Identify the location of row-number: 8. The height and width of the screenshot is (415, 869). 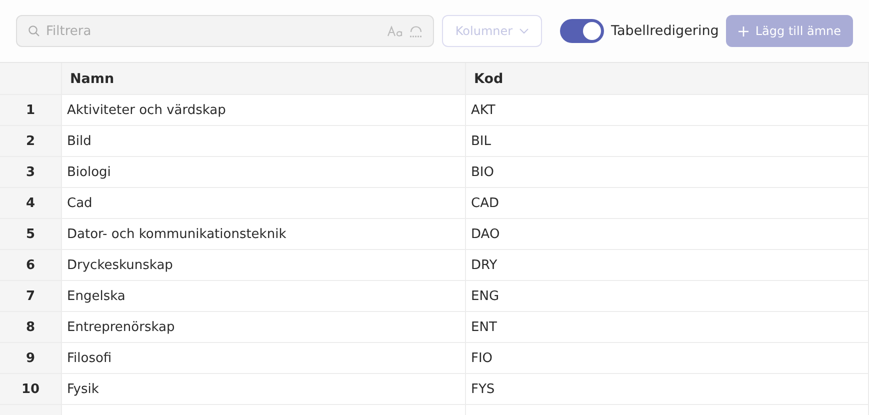
(31, 327).